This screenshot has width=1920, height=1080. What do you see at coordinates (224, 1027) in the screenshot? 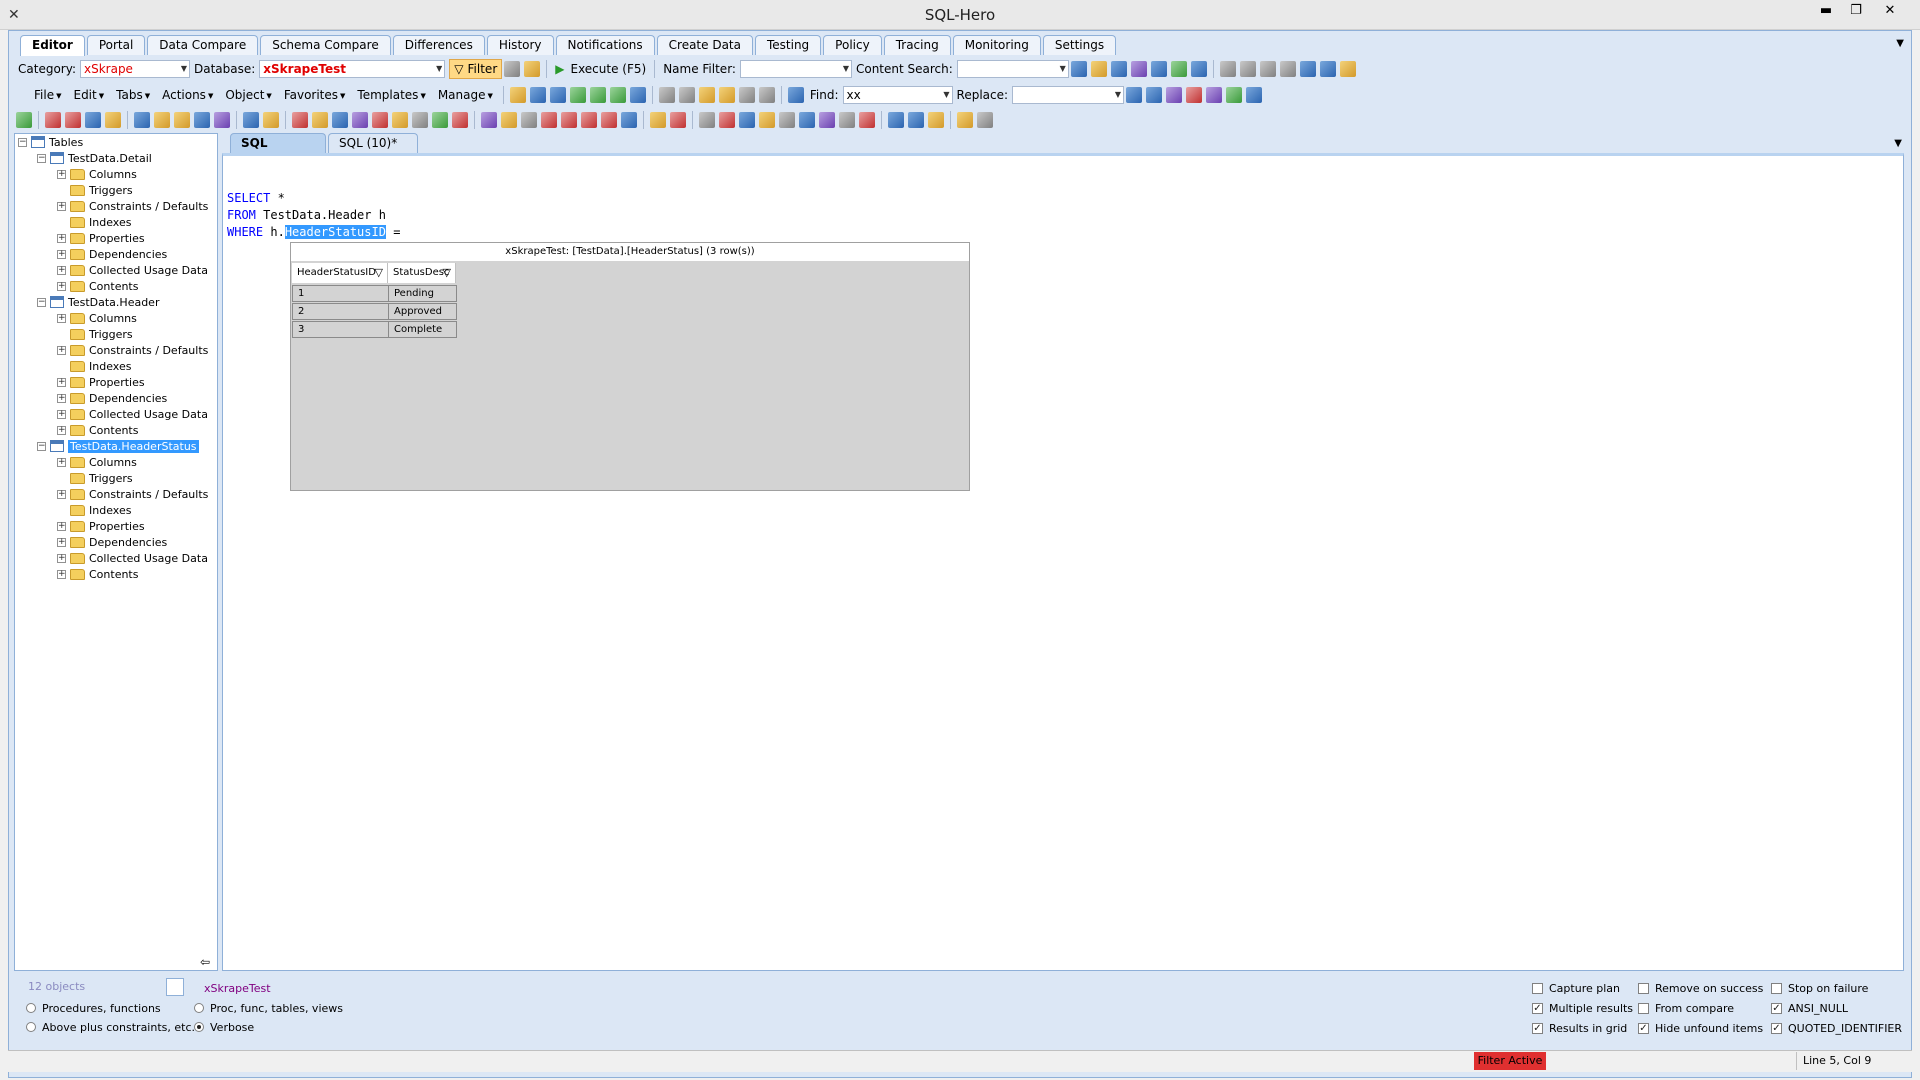
I see `radio-verbose: Verbose` at bounding box center [224, 1027].